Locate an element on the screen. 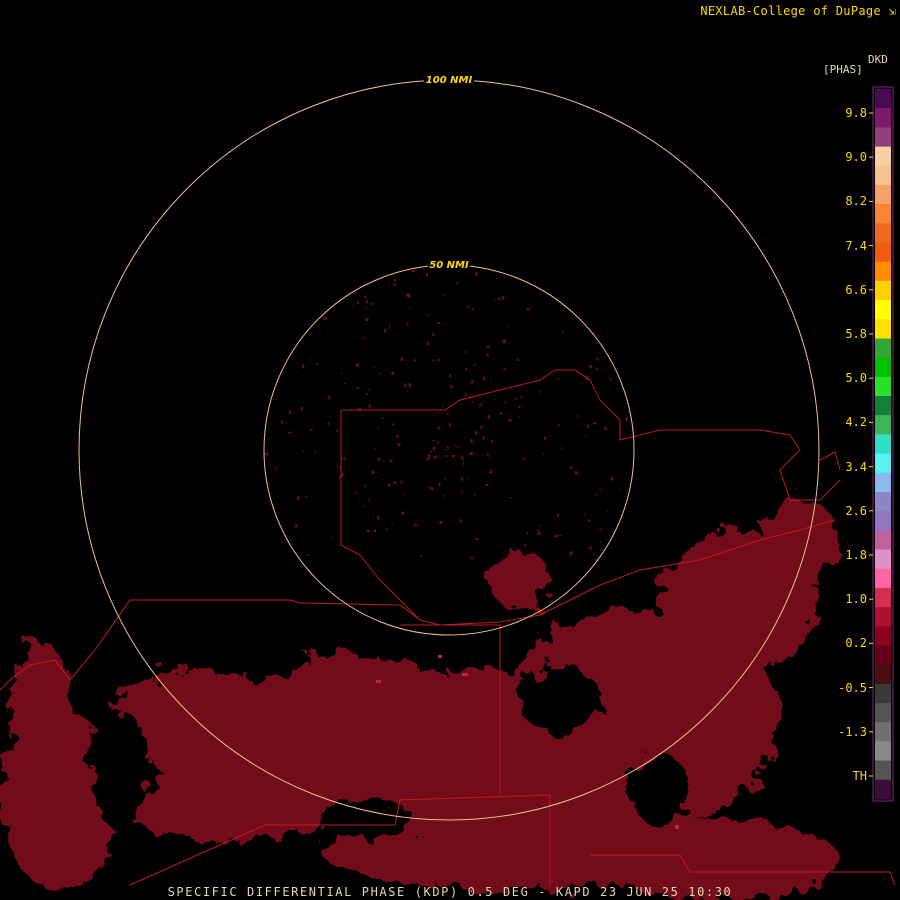  scale-tick-label: 1.8 is located at coordinates (856, 555).